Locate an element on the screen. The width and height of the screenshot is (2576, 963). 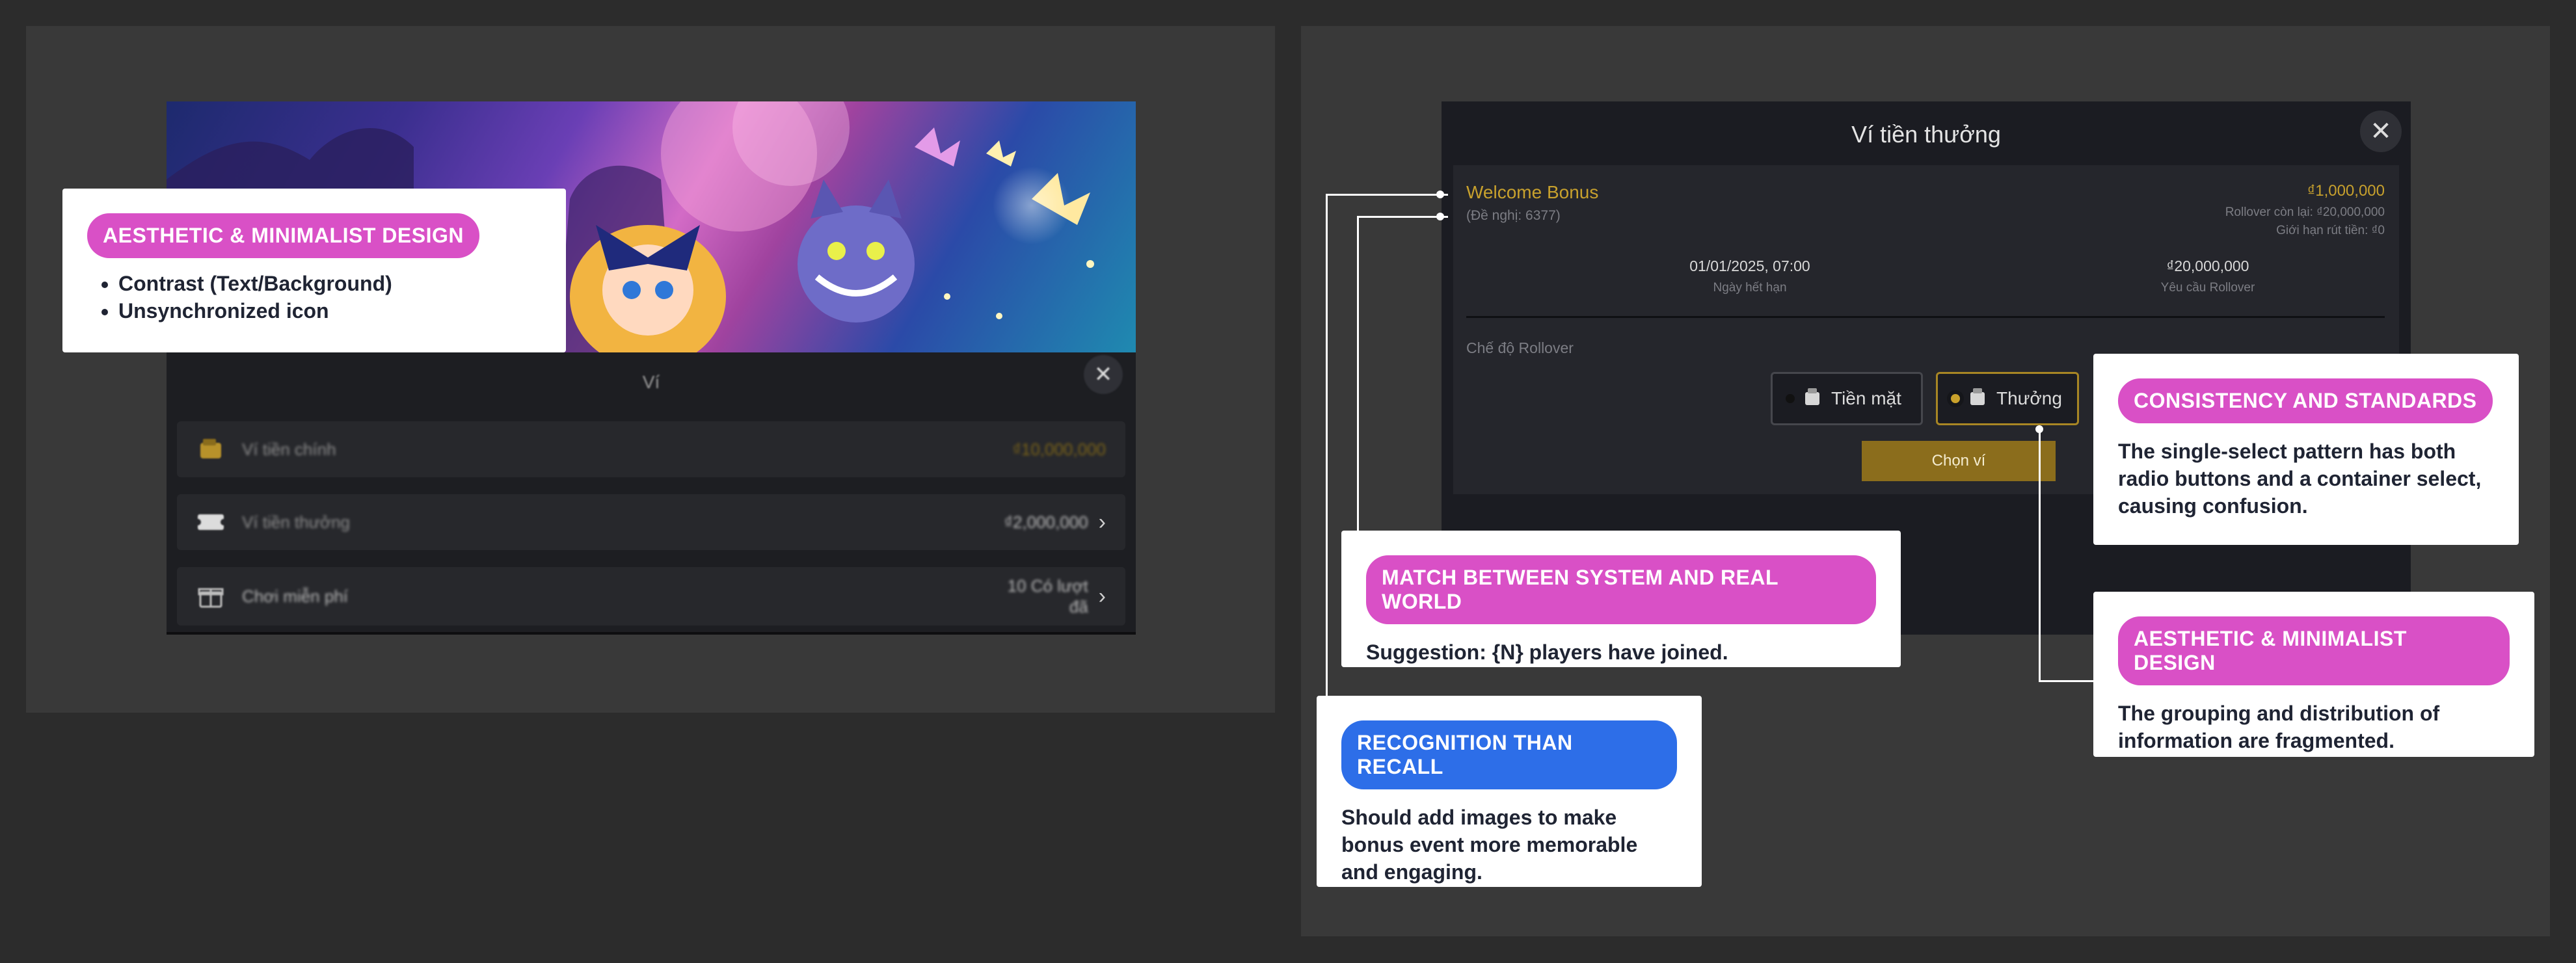
divider is located at coordinates (1925, 317).